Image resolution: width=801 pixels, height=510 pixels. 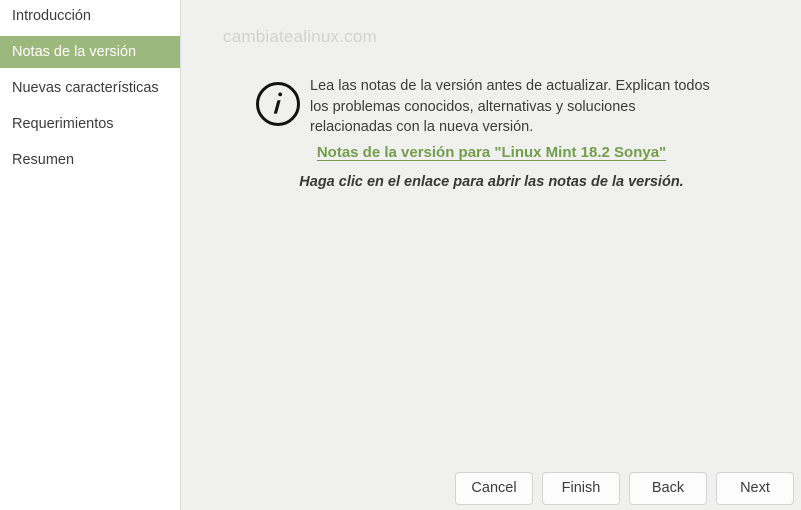 What do you see at coordinates (85, 88) in the screenshot?
I see `sidebar-item-label: Nuevas características` at bounding box center [85, 88].